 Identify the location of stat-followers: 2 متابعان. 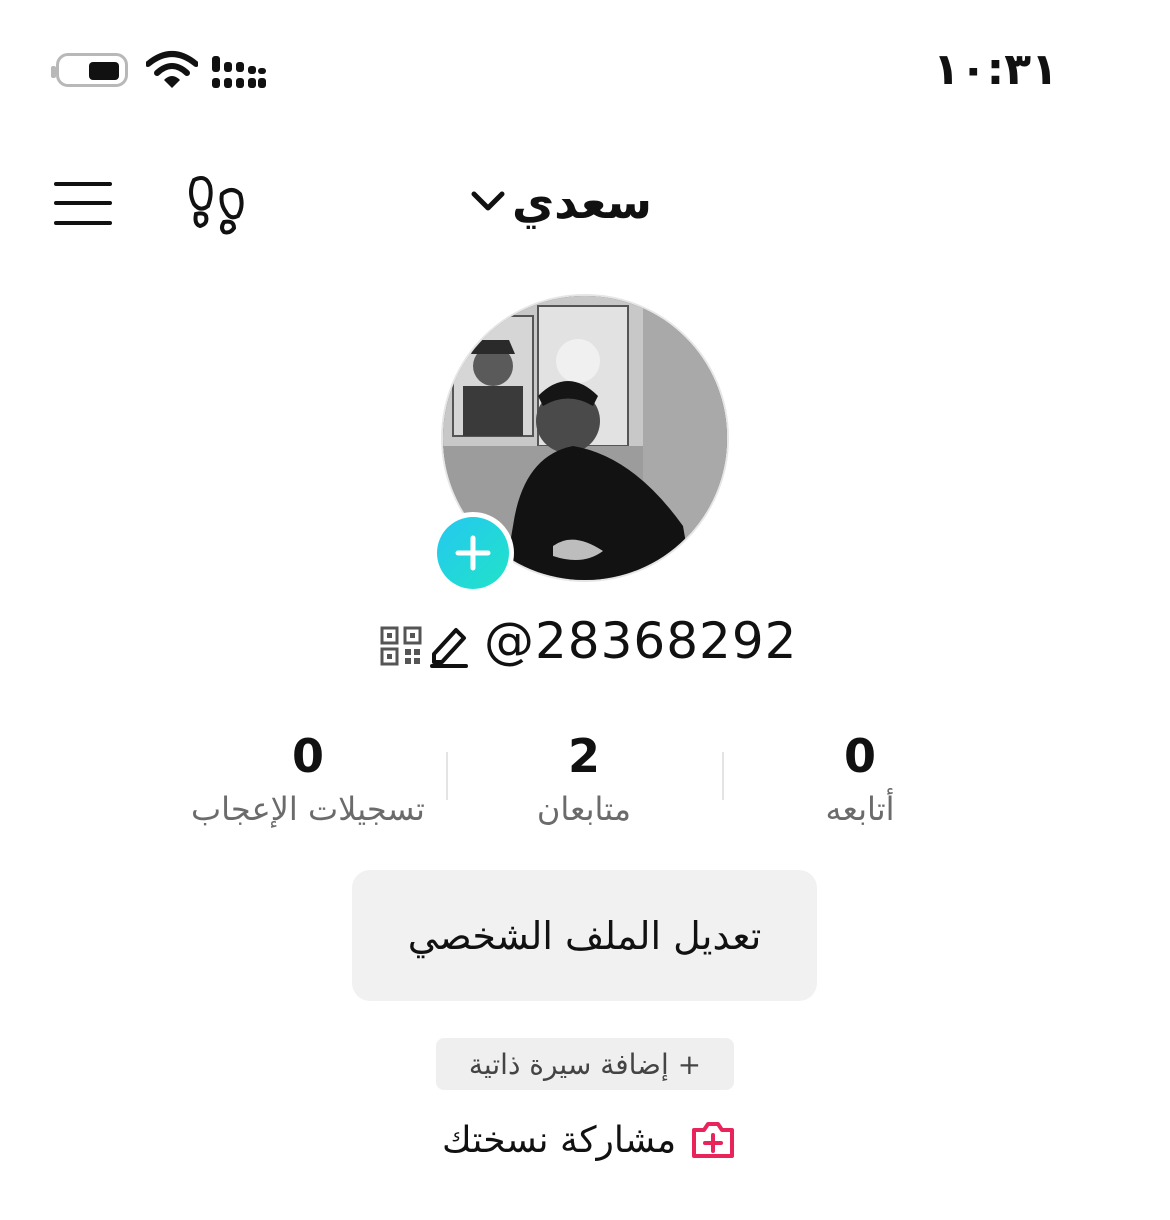
(584, 778).